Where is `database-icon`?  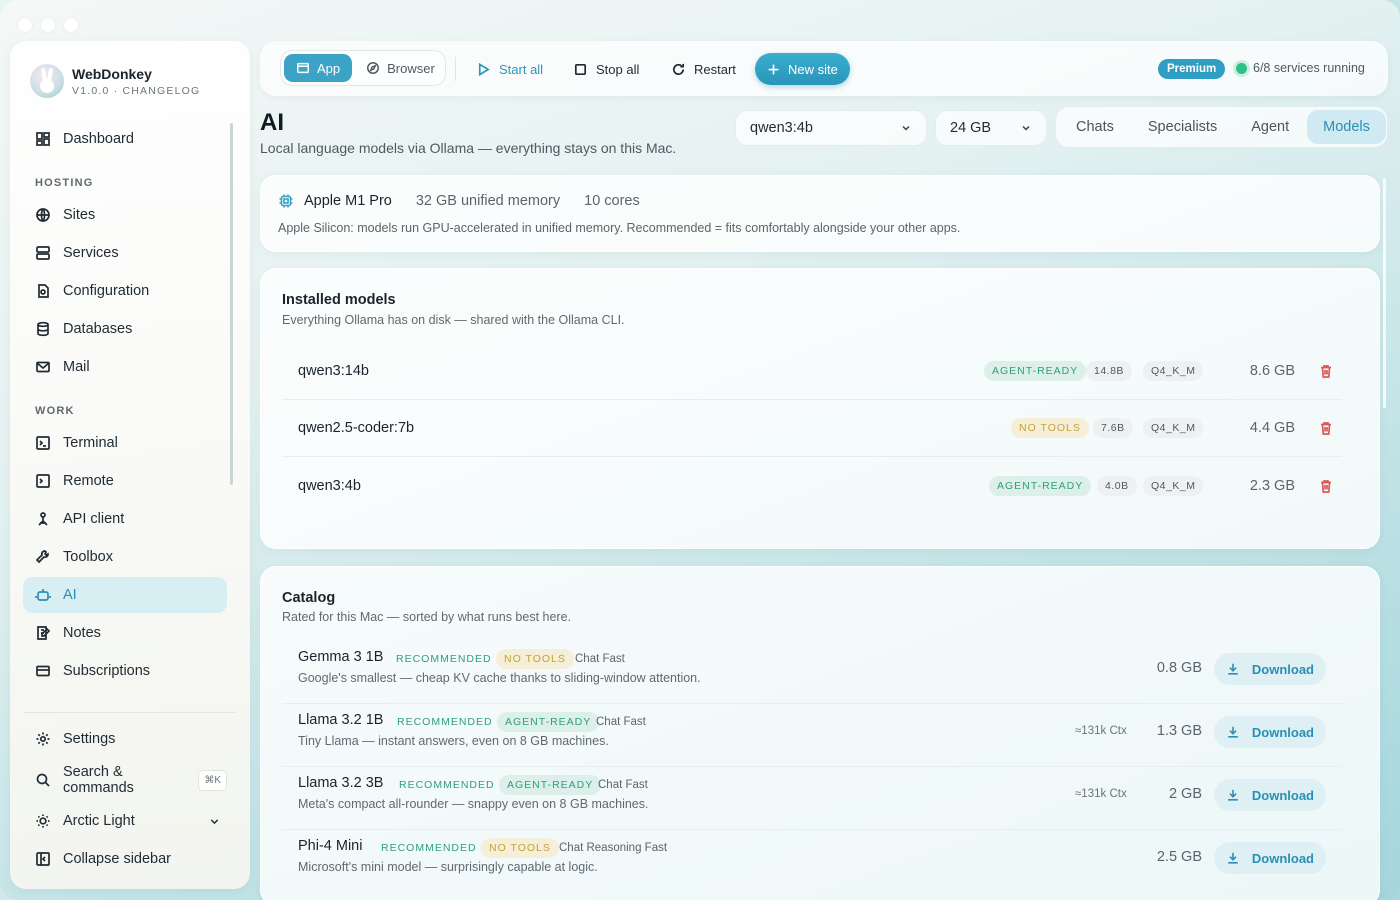
database-icon is located at coordinates (43, 329).